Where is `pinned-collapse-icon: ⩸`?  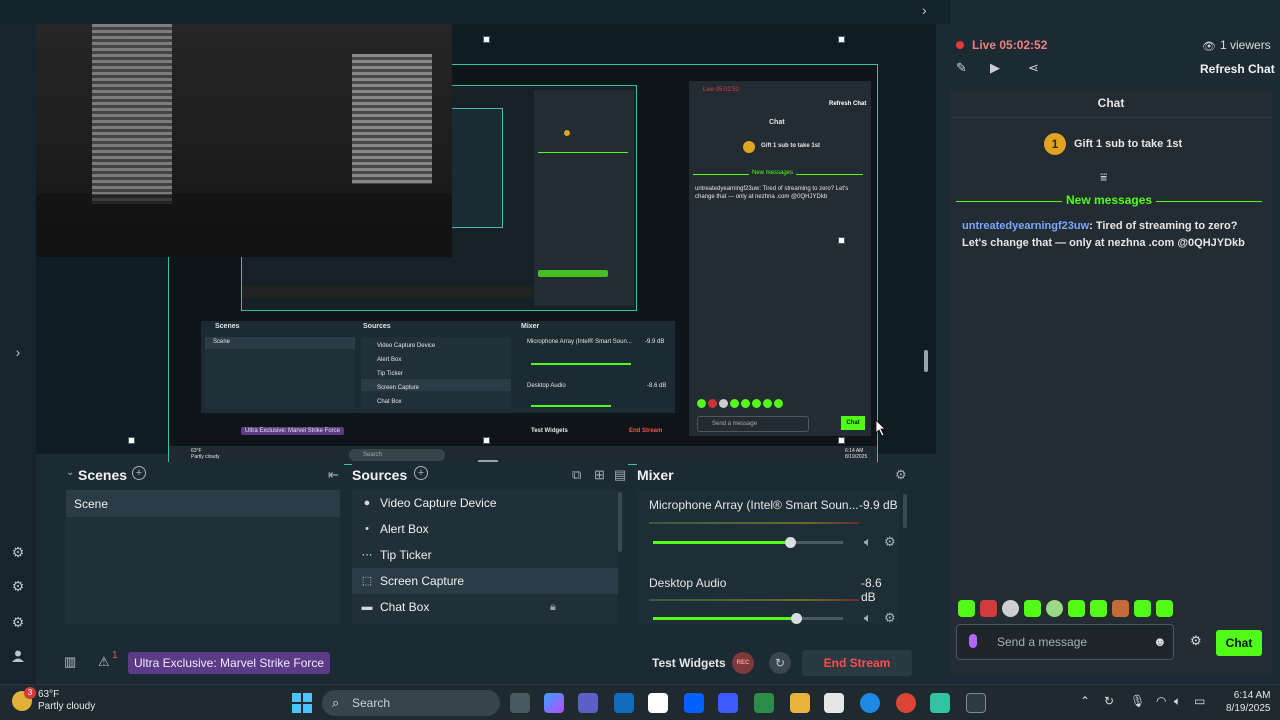
pinned-collapse-icon: ⩸ is located at coordinates (1103, 177).